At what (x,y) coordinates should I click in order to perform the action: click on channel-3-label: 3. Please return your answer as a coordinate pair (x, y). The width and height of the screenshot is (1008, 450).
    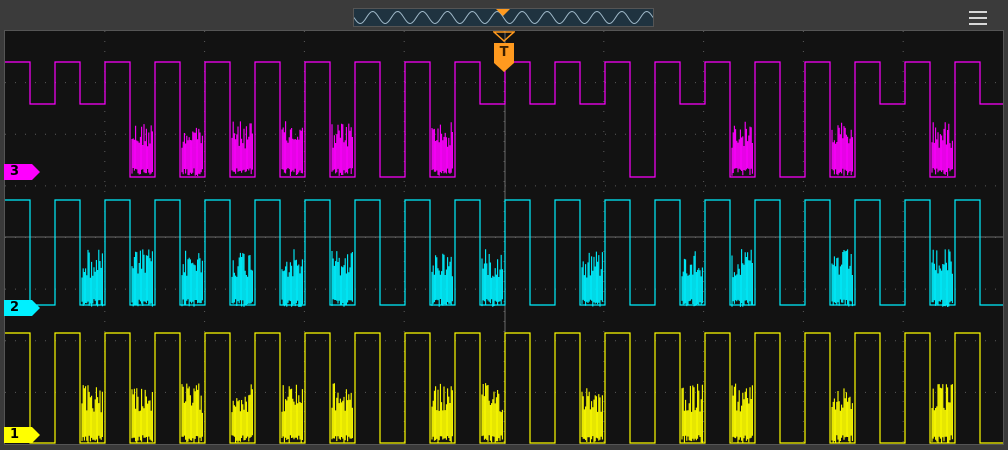
    Looking at the image, I should click on (15, 171).